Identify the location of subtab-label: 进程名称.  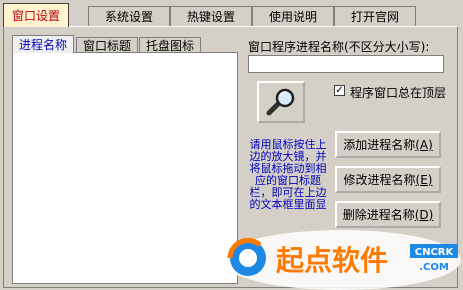
(42, 45).